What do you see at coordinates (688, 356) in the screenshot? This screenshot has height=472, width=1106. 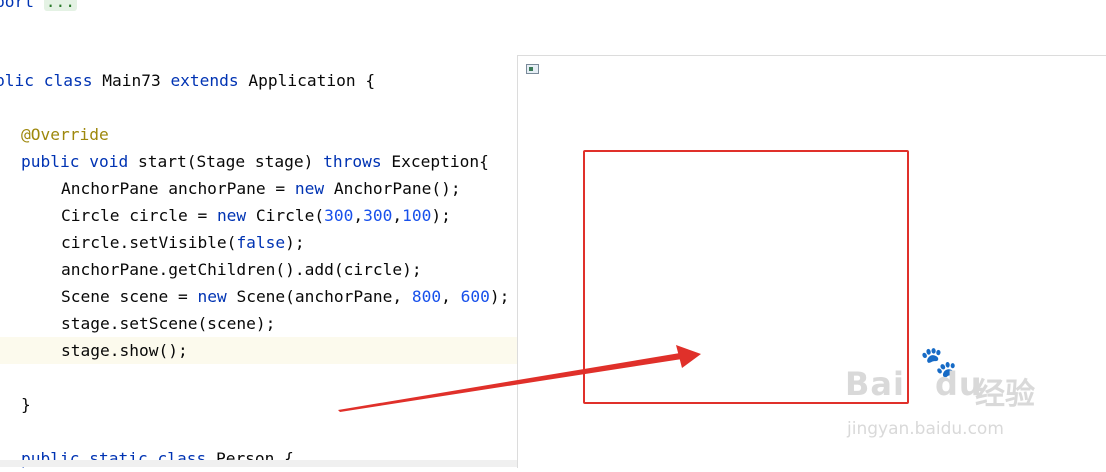 I see `arrow-head` at bounding box center [688, 356].